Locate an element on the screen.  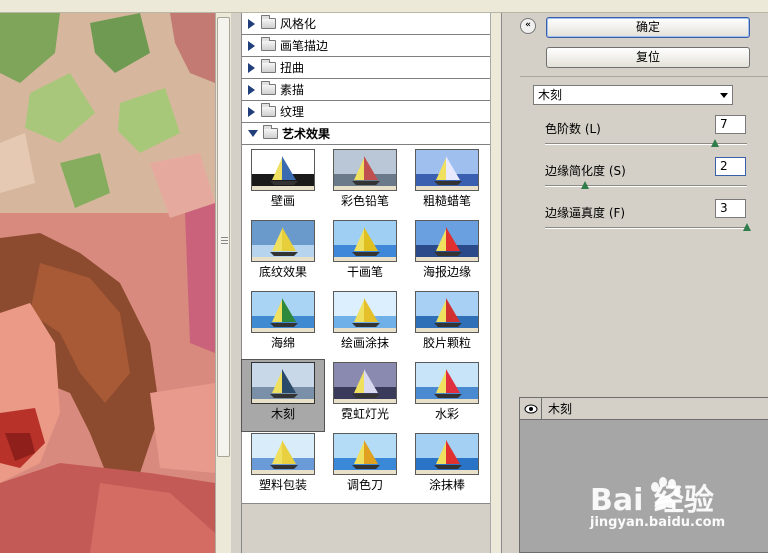
baidu-watermark: Bai 经验 jingyan.baidu.com is located at coordinates (679, 510).